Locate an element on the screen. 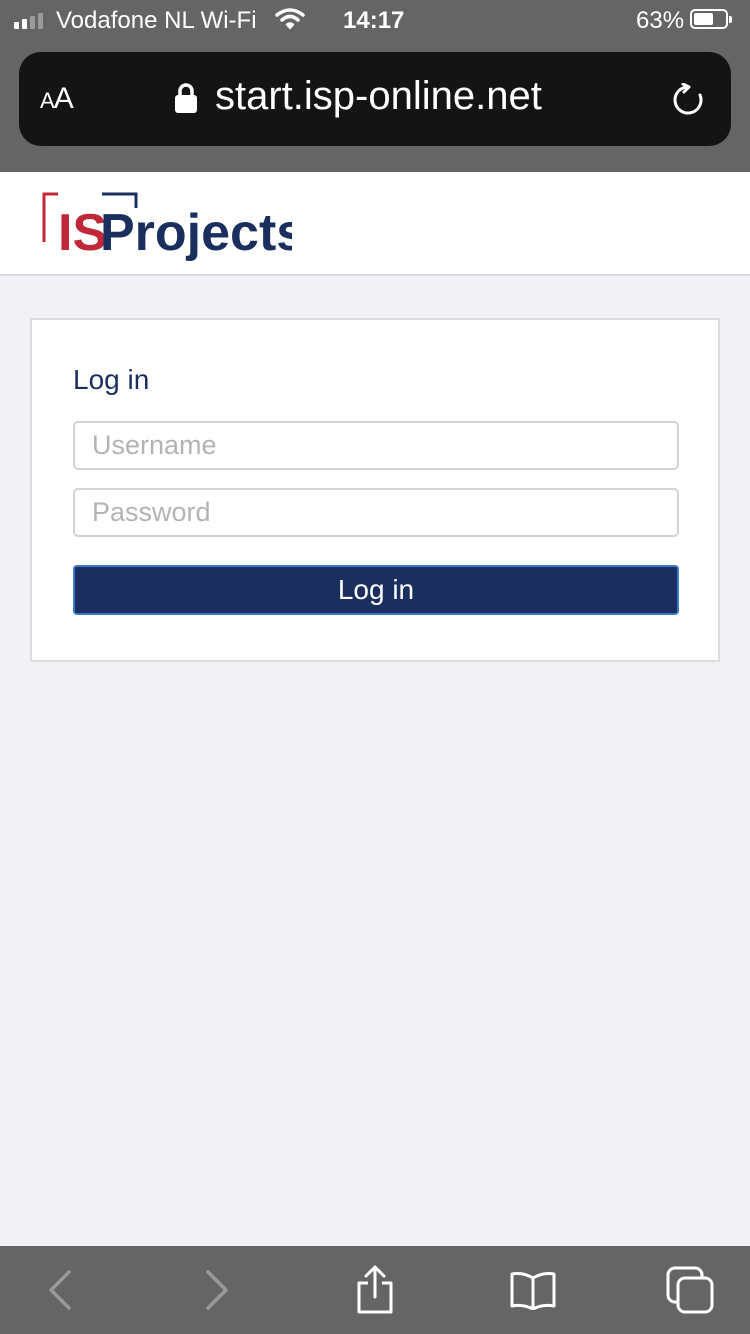 Image resolution: width=750 pixels, height=1334 pixels. isprojects-logo: IS Projects is located at coordinates (167, 227).